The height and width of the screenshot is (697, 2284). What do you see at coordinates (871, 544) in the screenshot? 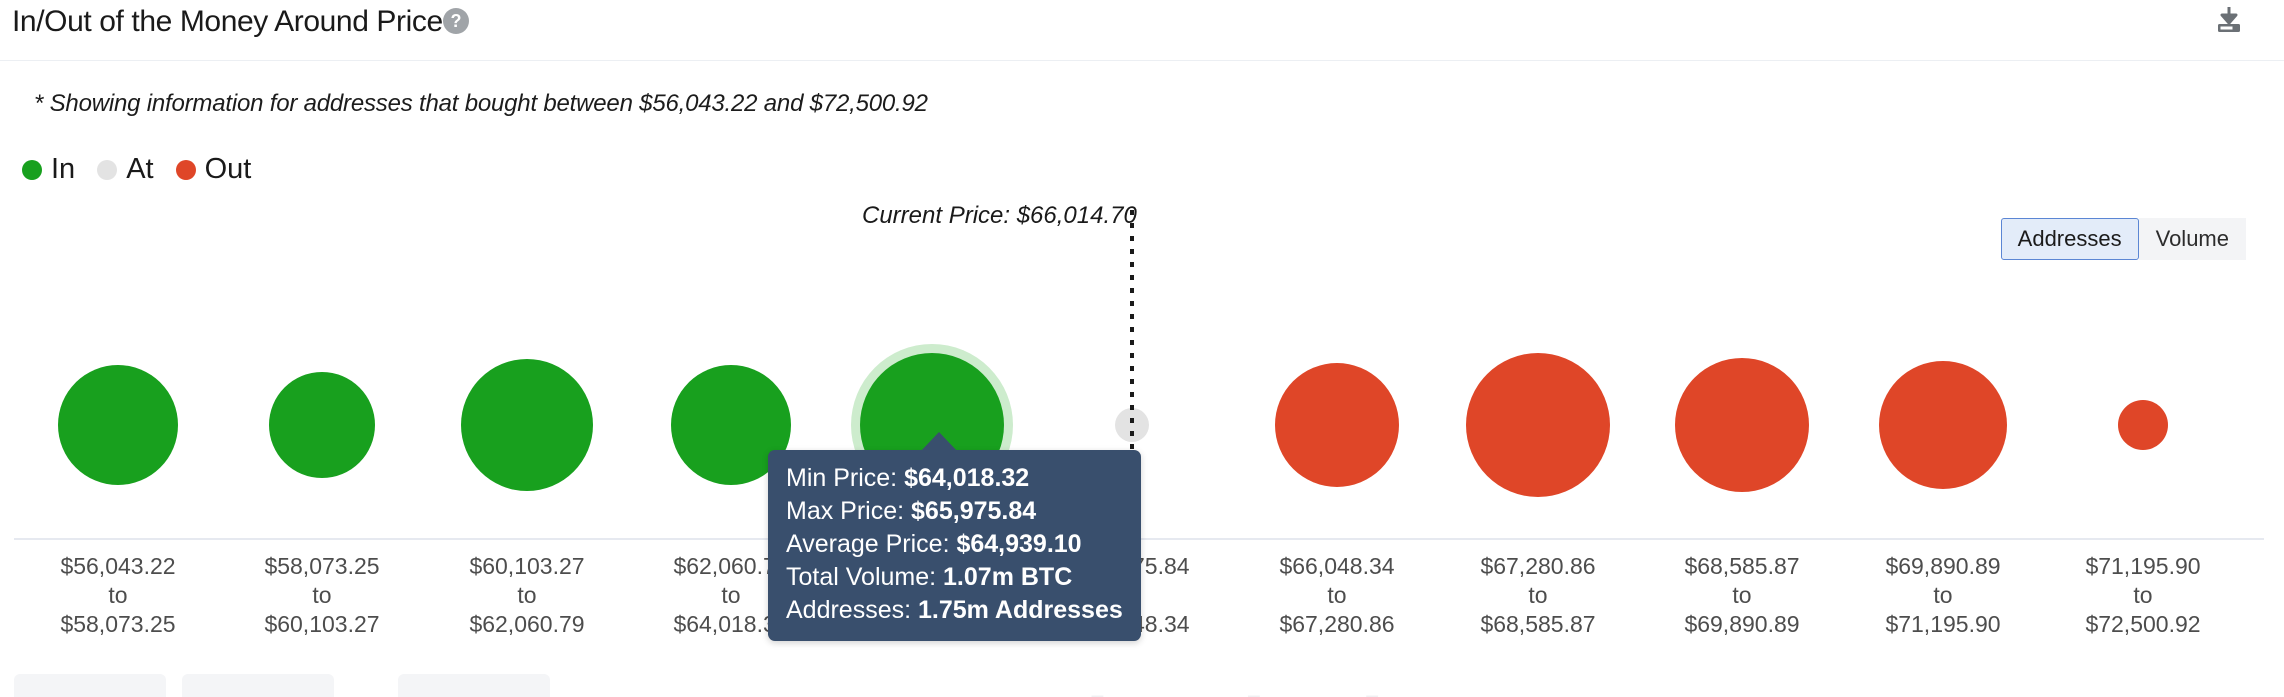
I see `tooltip-key-average-price: Average Price:` at bounding box center [871, 544].